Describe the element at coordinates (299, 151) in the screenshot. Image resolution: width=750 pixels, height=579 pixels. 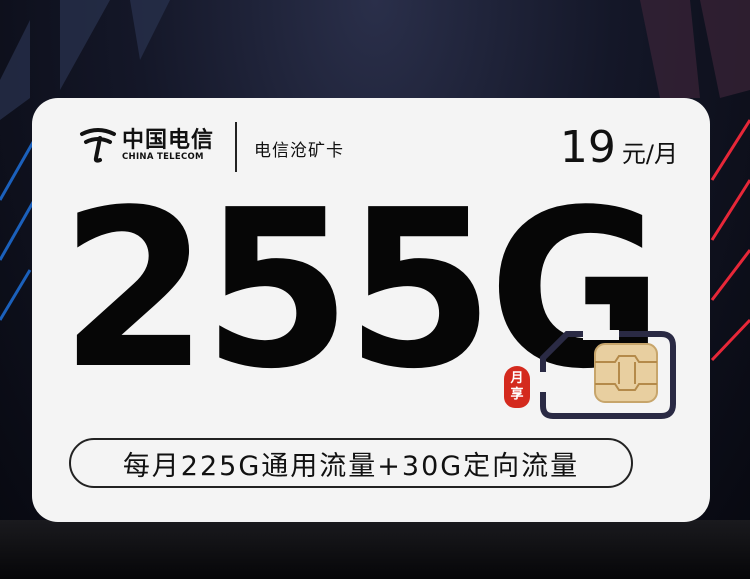
I see `plan-name: 电信沧矿卡` at that location.